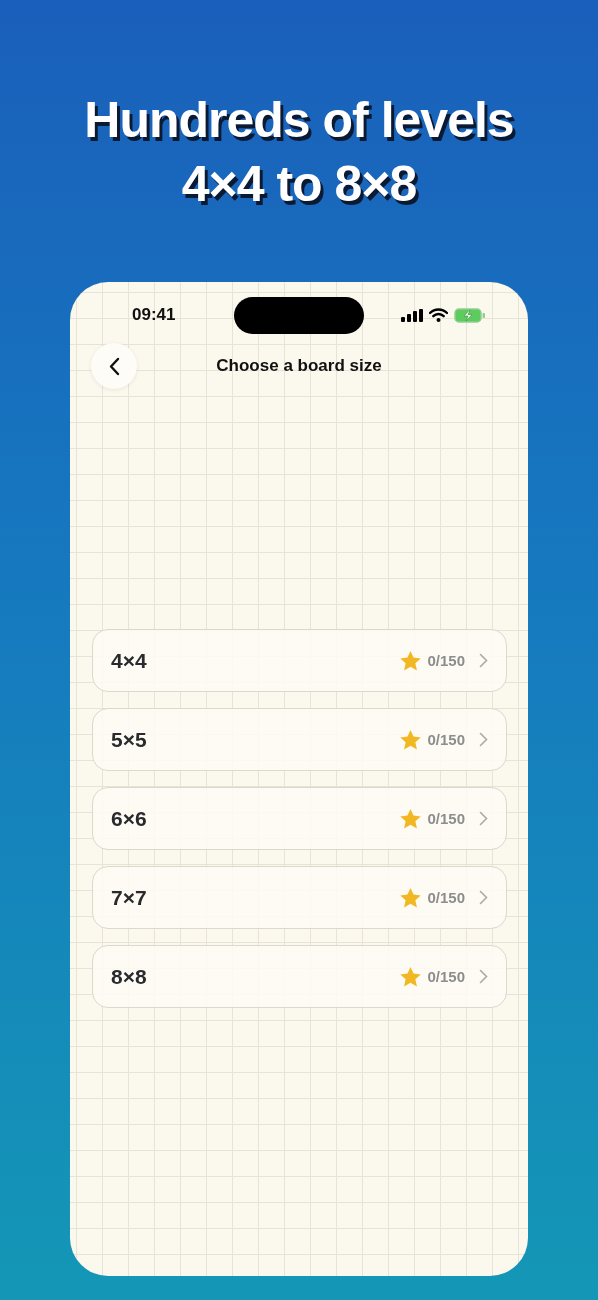  What do you see at coordinates (129, 818) in the screenshot?
I see `board-size-label: 6×6` at bounding box center [129, 818].